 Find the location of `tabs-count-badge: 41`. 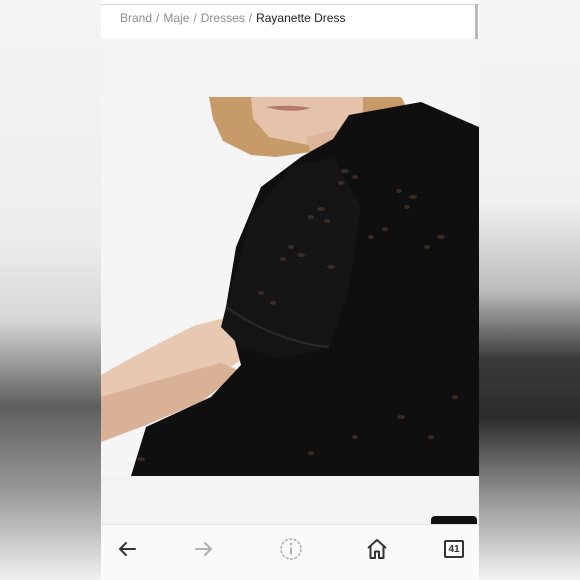

tabs-count-badge: 41 is located at coordinates (454, 549).